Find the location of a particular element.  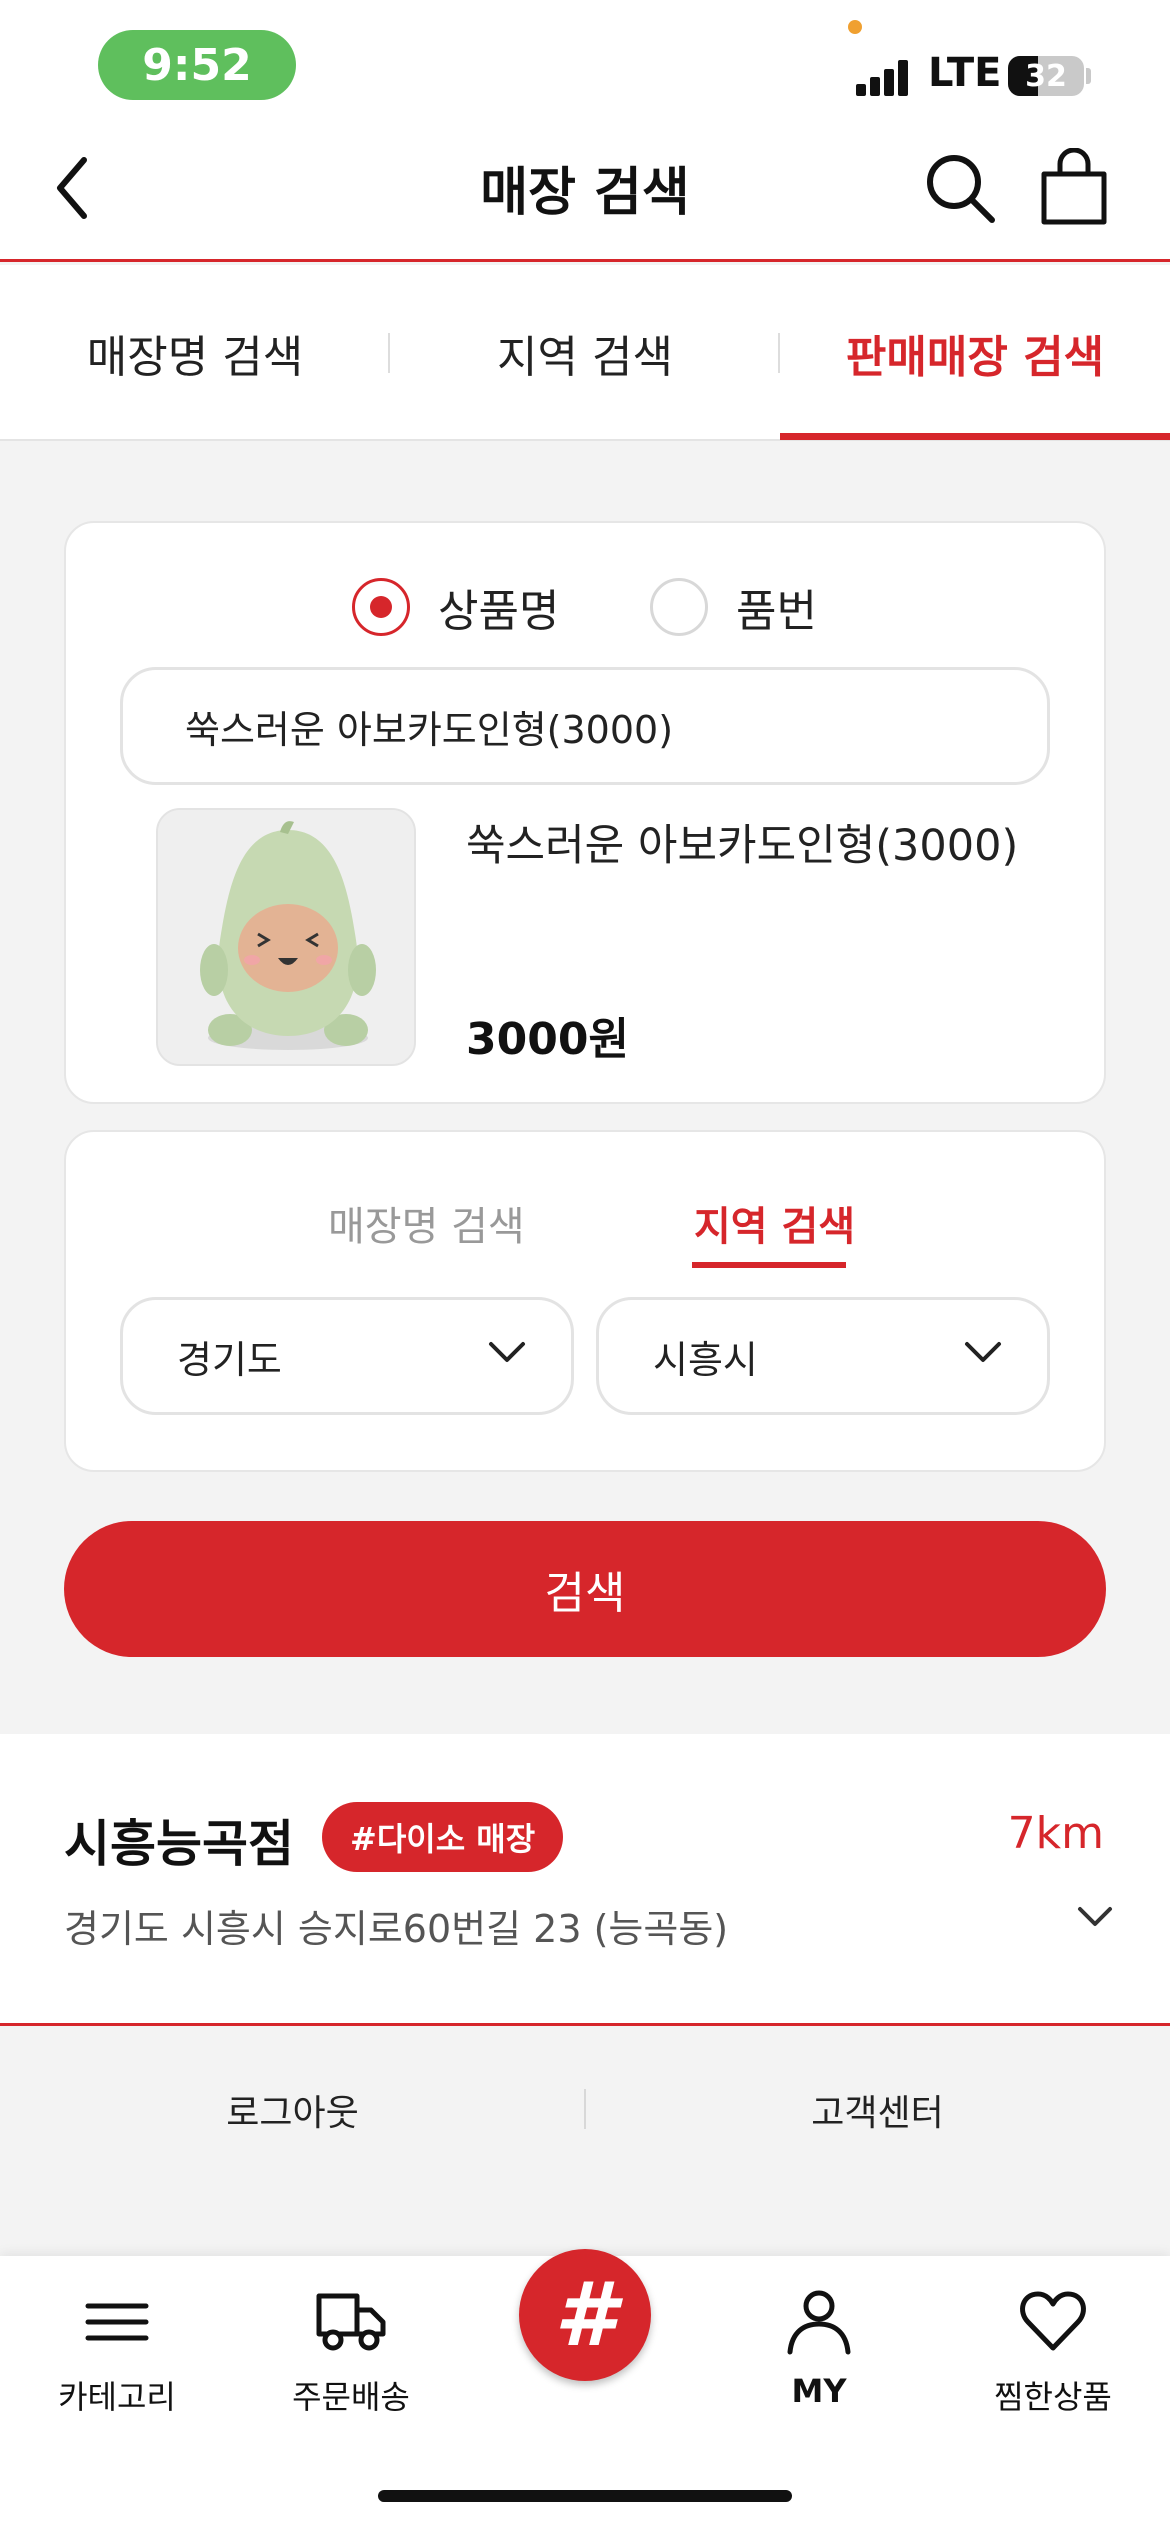

avocado-plush-image is located at coordinates (286, 937).